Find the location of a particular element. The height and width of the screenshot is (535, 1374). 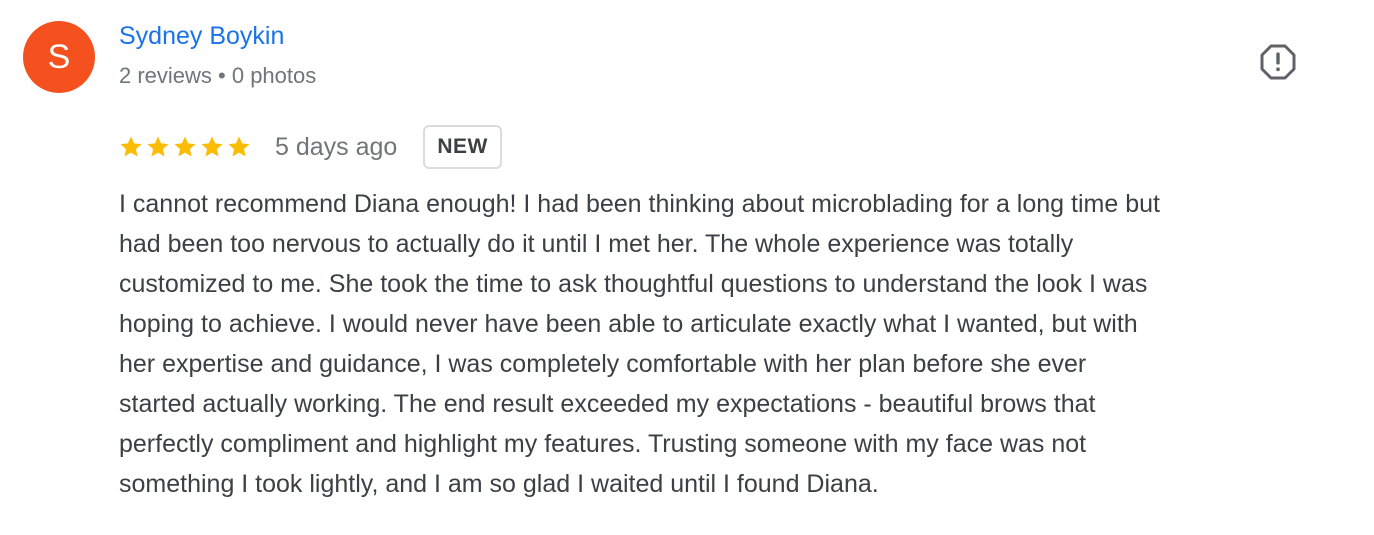

avatar-letter: S is located at coordinates (59, 56).